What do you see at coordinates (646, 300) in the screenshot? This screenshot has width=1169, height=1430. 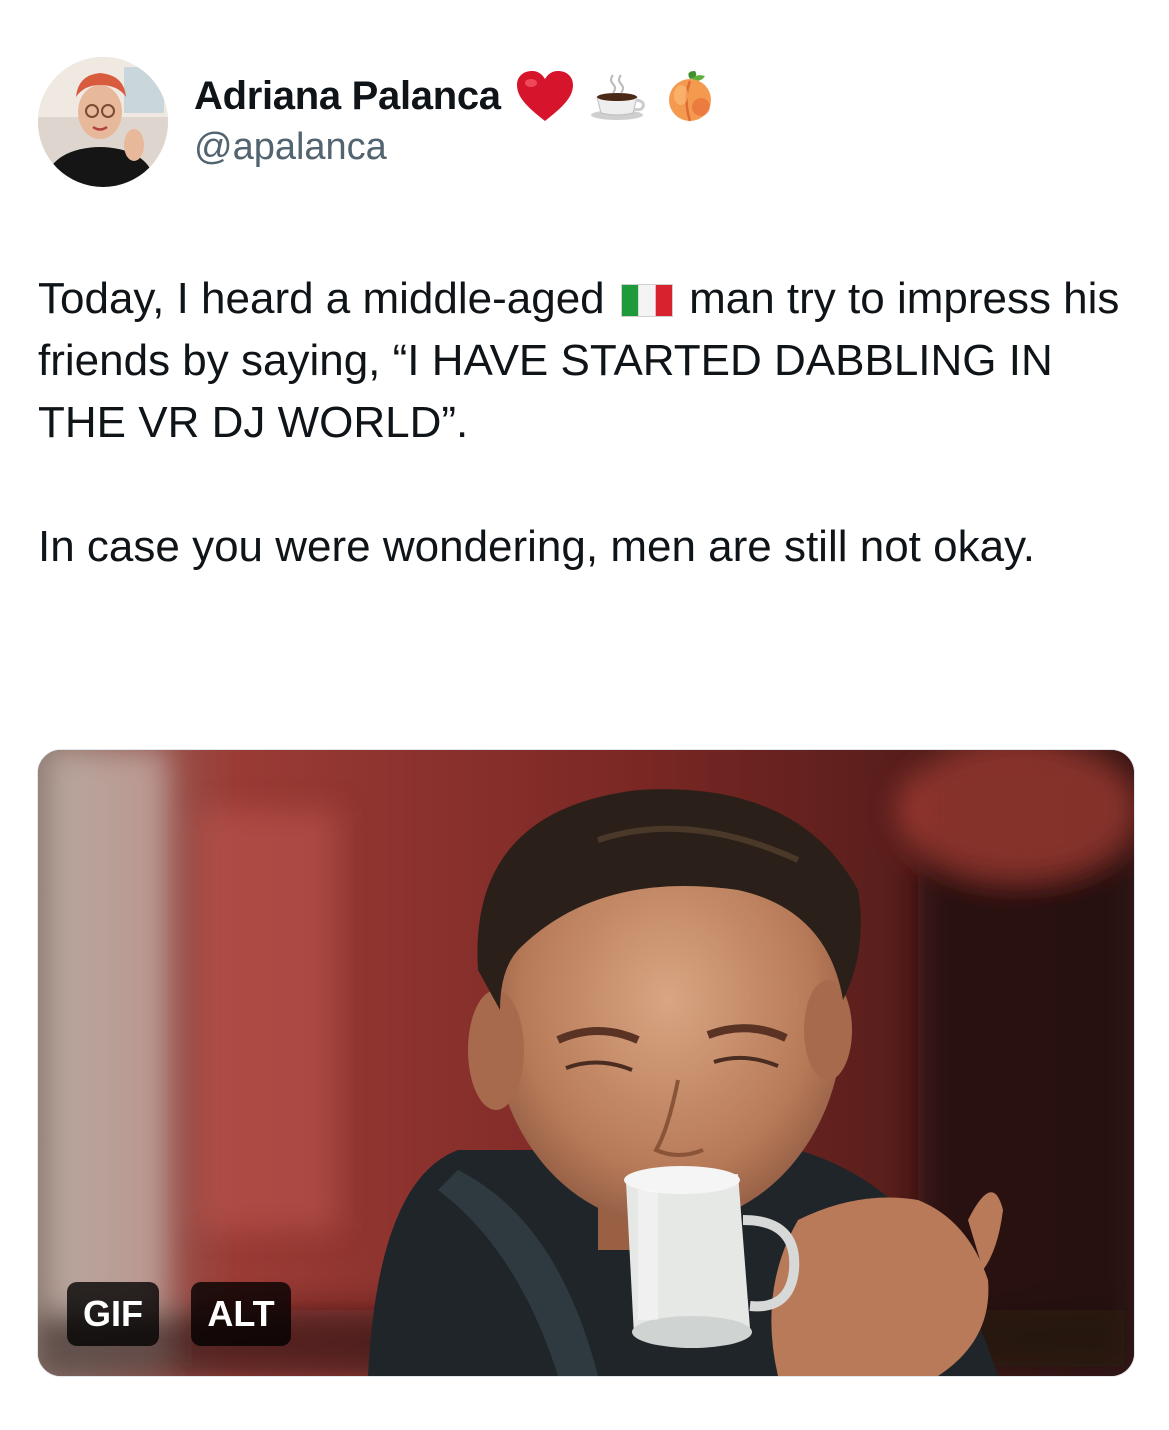 I see `italy-flag-icon` at bounding box center [646, 300].